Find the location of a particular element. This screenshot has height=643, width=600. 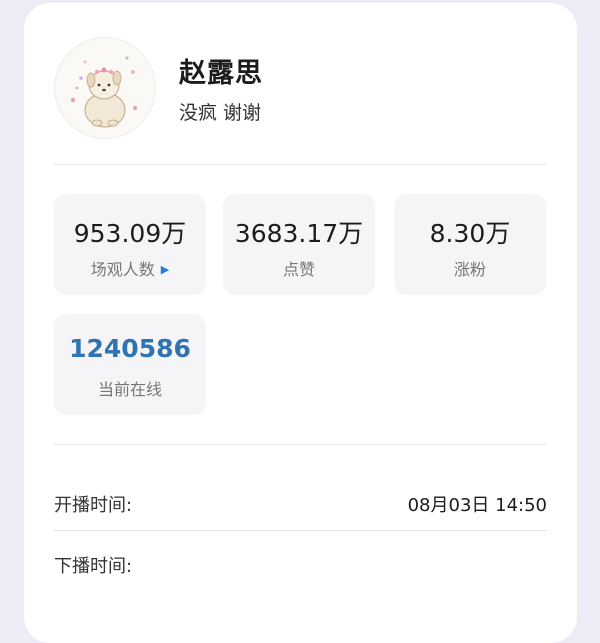

end-time-label: 下播时间: is located at coordinates (93, 566).